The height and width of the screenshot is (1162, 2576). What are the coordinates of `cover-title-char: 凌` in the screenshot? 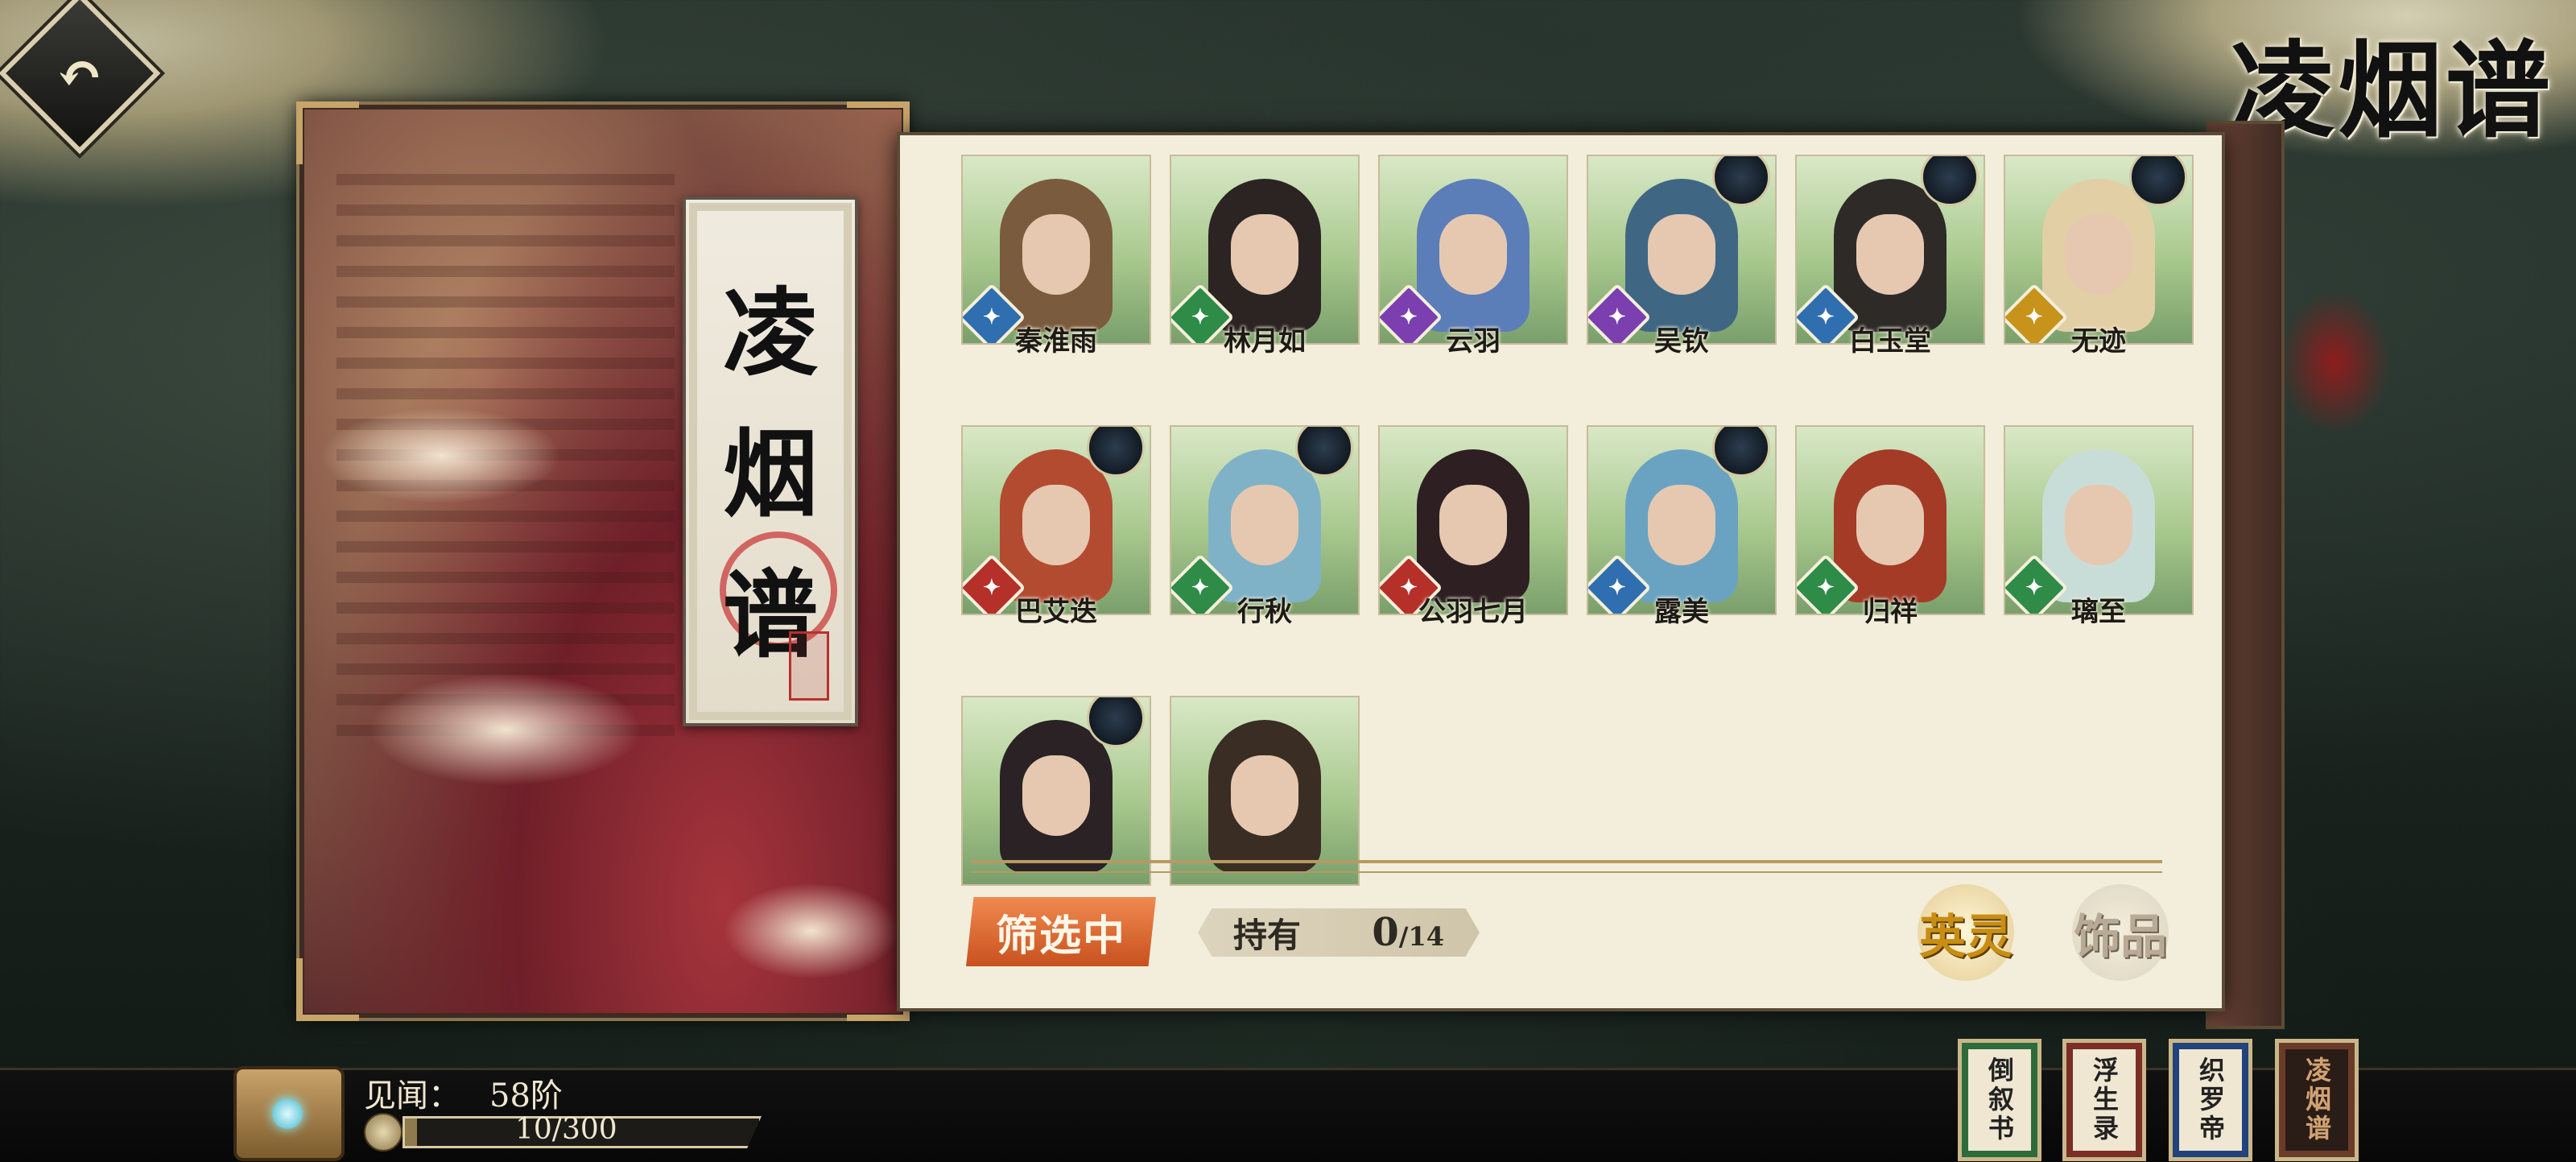 It's located at (770, 333).